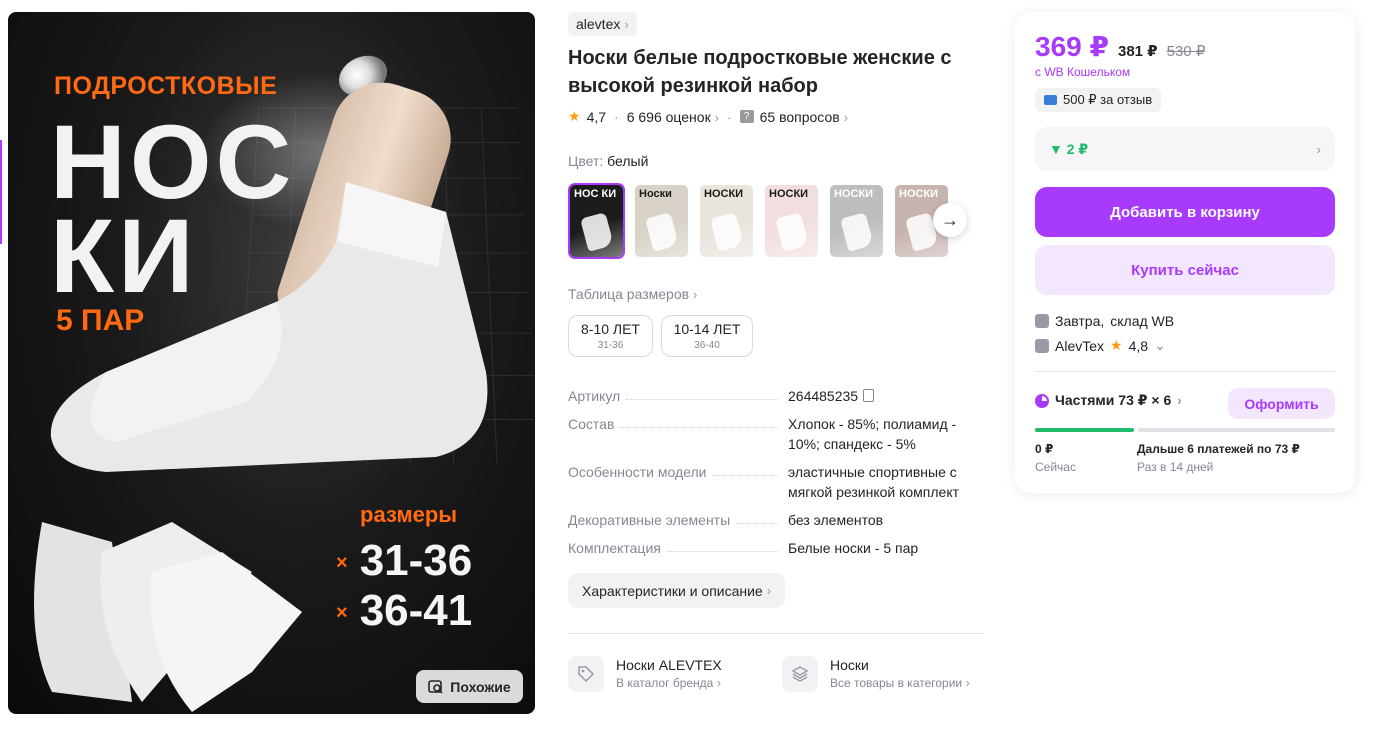 This screenshot has width=1393, height=748. I want to click on size-options: 8-10 ЛЕТ 31-36 10-14 ЛЕТ 36-40, so click(660, 336).